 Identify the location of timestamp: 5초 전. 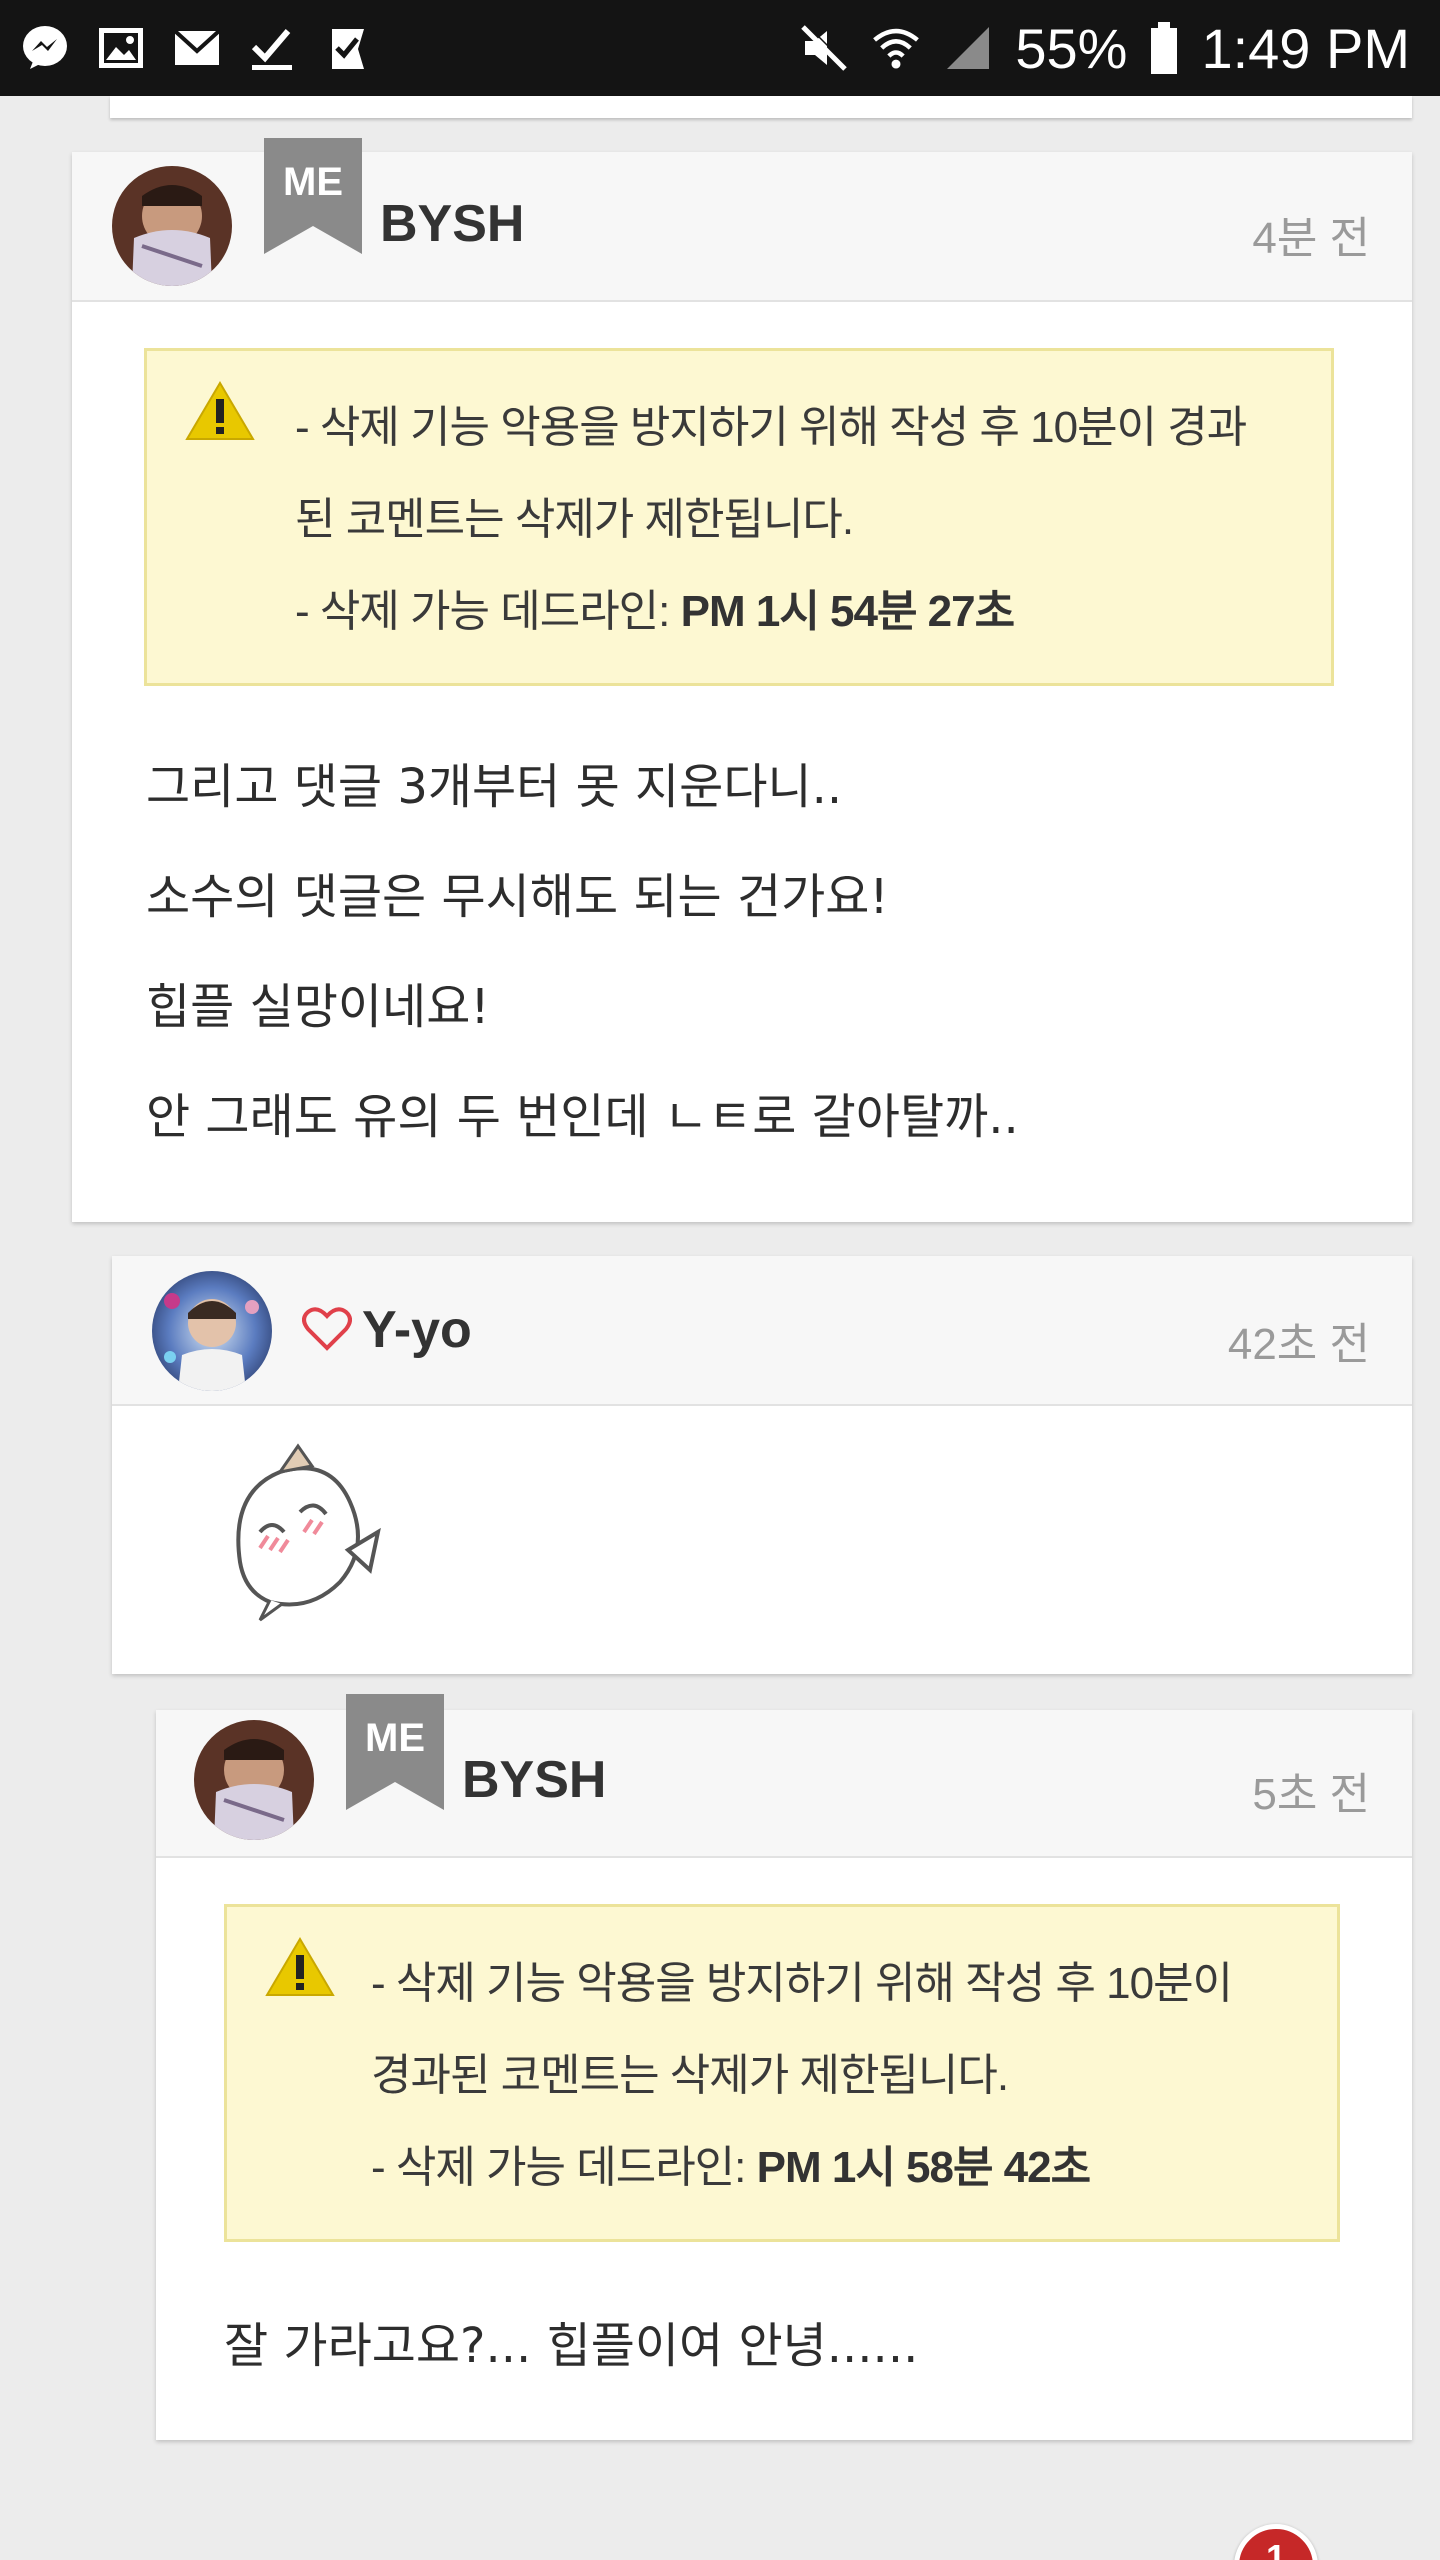
(1311, 1794).